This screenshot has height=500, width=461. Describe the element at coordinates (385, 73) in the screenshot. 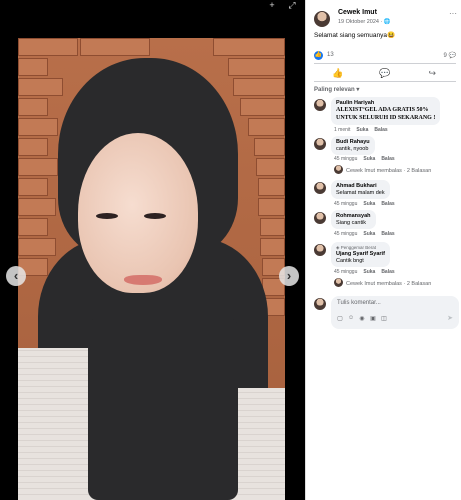

I see `comment-icon: 💬` at that location.